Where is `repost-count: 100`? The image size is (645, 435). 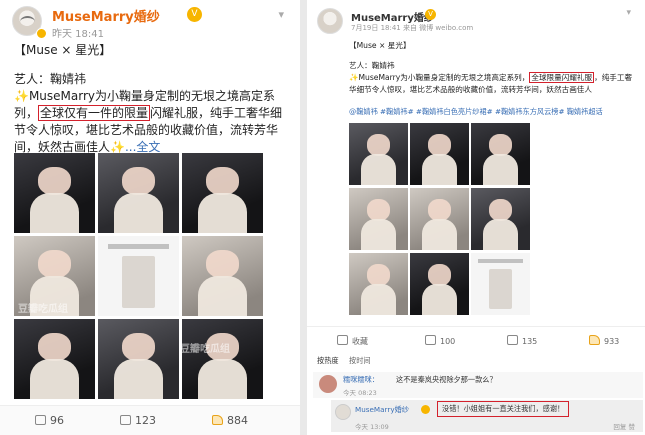
repost-count: 100 is located at coordinates (448, 341).